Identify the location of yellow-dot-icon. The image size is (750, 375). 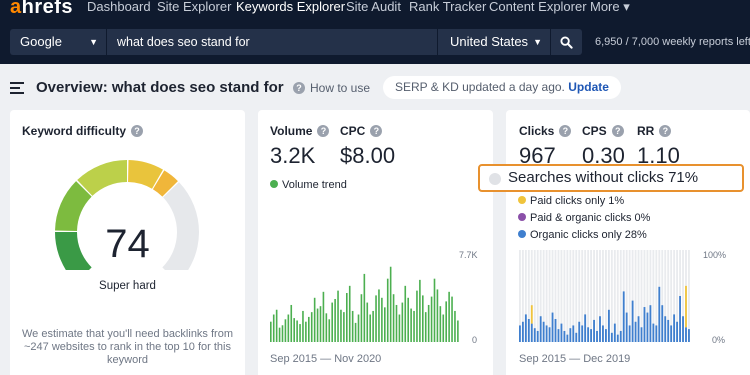
(522, 200).